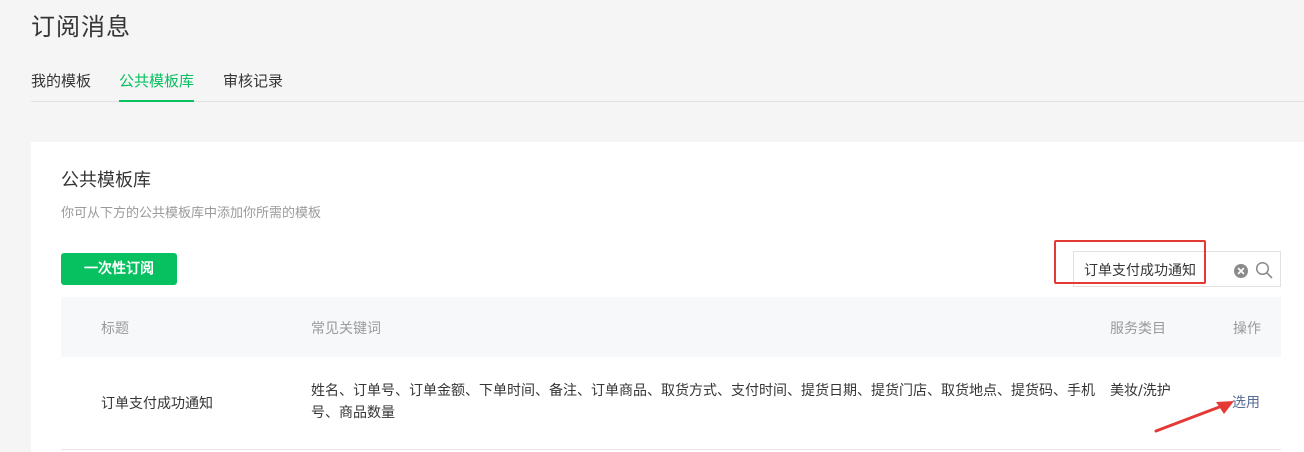 The width and height of the screenshot is (1304, 452). What do you see at coordinates (346, 329) in the screenshot?
I see `column-header-keywords: 常见关键词` at bounding box center [346, 329].